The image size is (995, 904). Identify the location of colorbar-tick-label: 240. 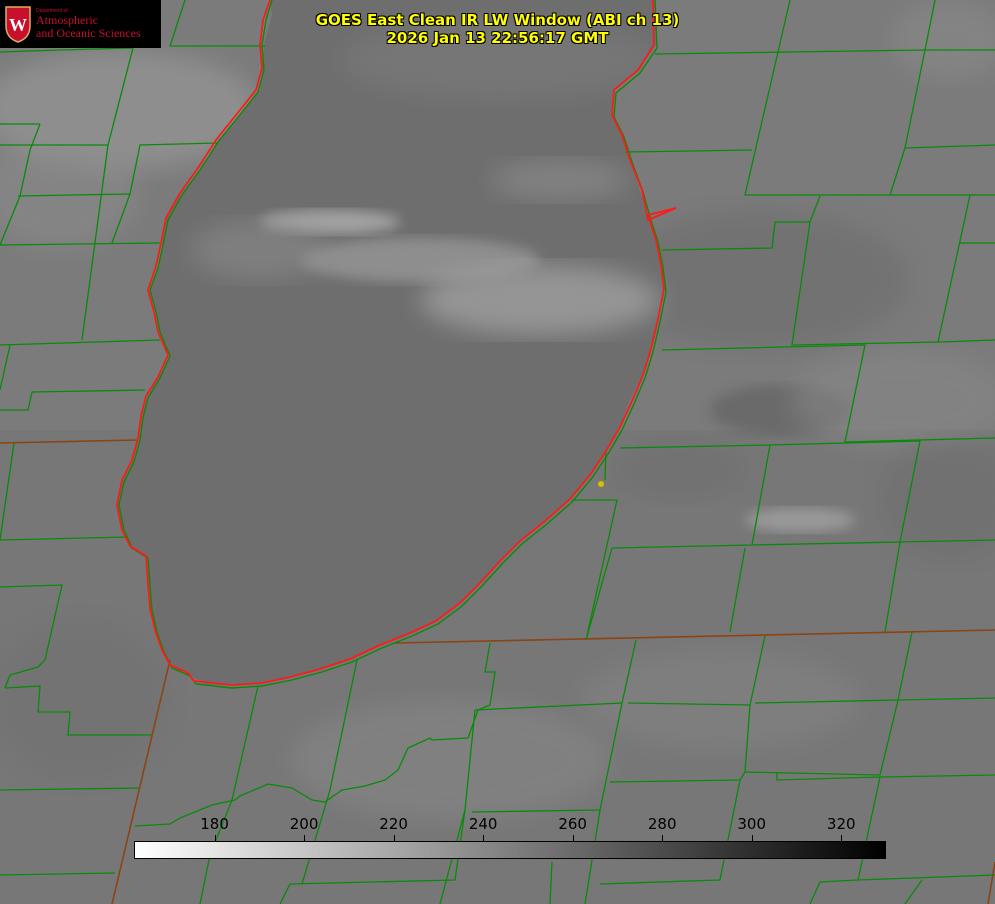
(483, 824).